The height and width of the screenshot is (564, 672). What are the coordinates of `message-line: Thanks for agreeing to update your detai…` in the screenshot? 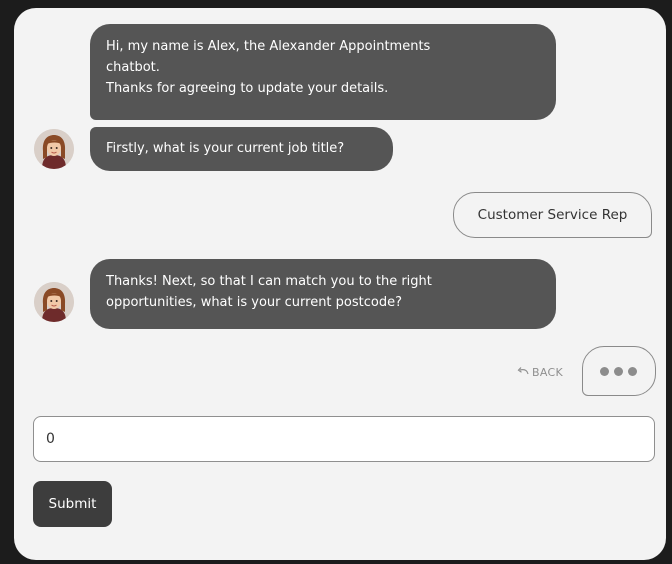 It's located at (247, 88).